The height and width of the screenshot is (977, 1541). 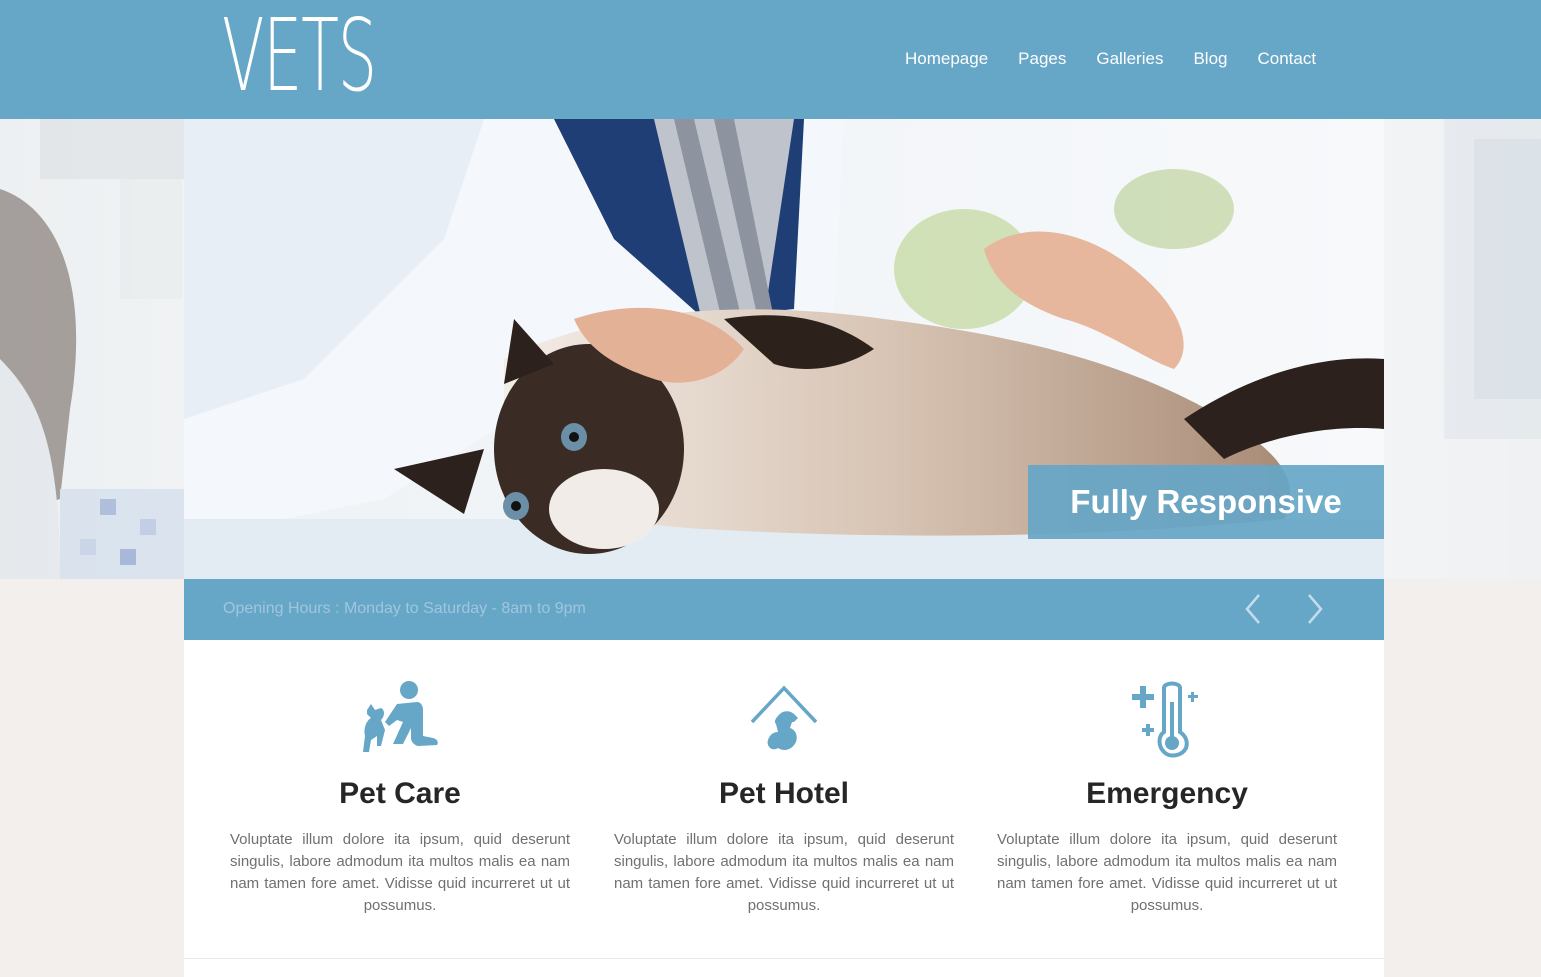 What do you see at coordinates (784, 967) in the screenshot?
I see `next-section-edge` at bounding box center [784, 967].